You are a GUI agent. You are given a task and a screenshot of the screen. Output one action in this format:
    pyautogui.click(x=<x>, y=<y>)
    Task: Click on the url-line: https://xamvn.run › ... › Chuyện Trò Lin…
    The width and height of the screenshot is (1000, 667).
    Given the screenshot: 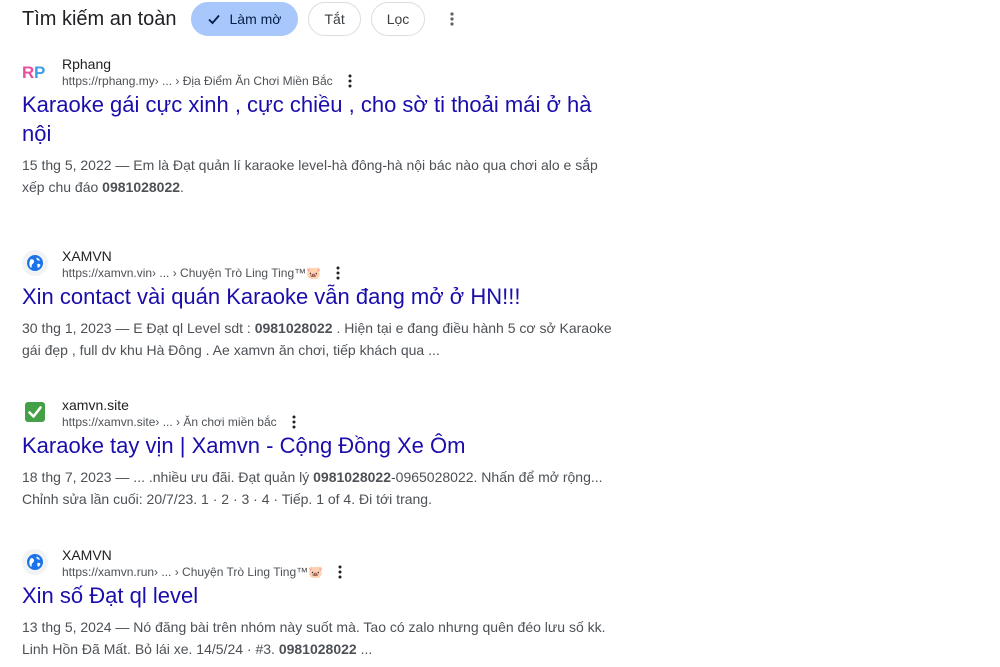 What is the action you would take?
    pyautogui.click(x=204, y=572)
    